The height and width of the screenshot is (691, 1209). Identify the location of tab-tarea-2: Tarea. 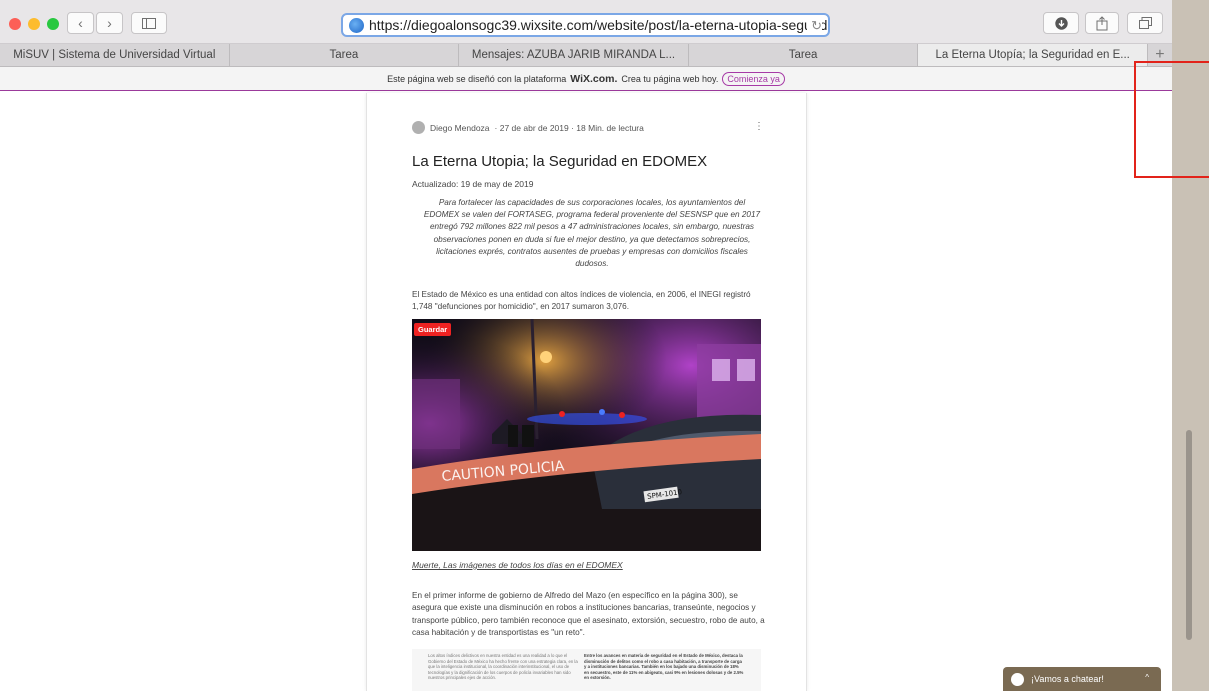
(804, 55).